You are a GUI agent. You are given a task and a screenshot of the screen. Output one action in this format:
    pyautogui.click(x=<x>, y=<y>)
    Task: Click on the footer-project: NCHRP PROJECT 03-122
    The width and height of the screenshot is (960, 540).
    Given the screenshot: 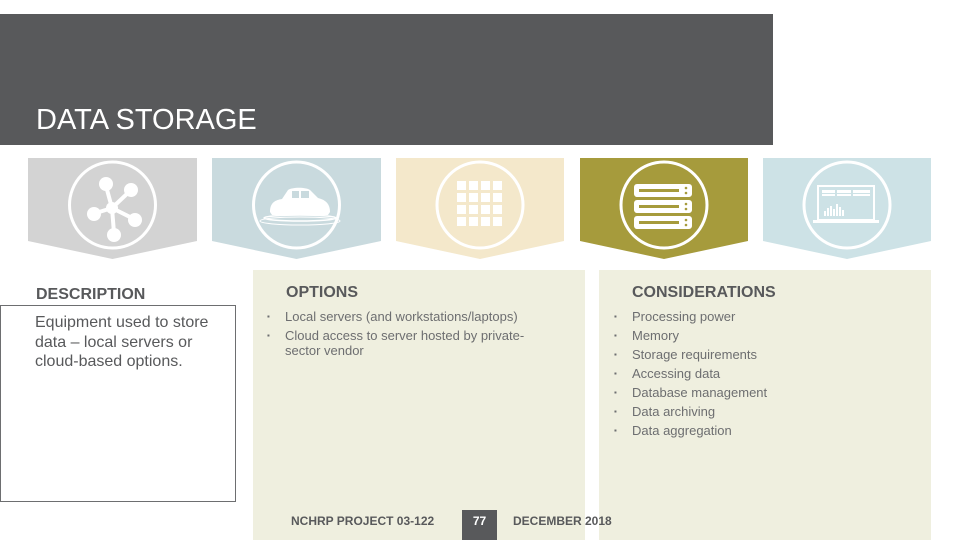 What is the action you would take?
    pyautogui.click(x=363, y=521)
    